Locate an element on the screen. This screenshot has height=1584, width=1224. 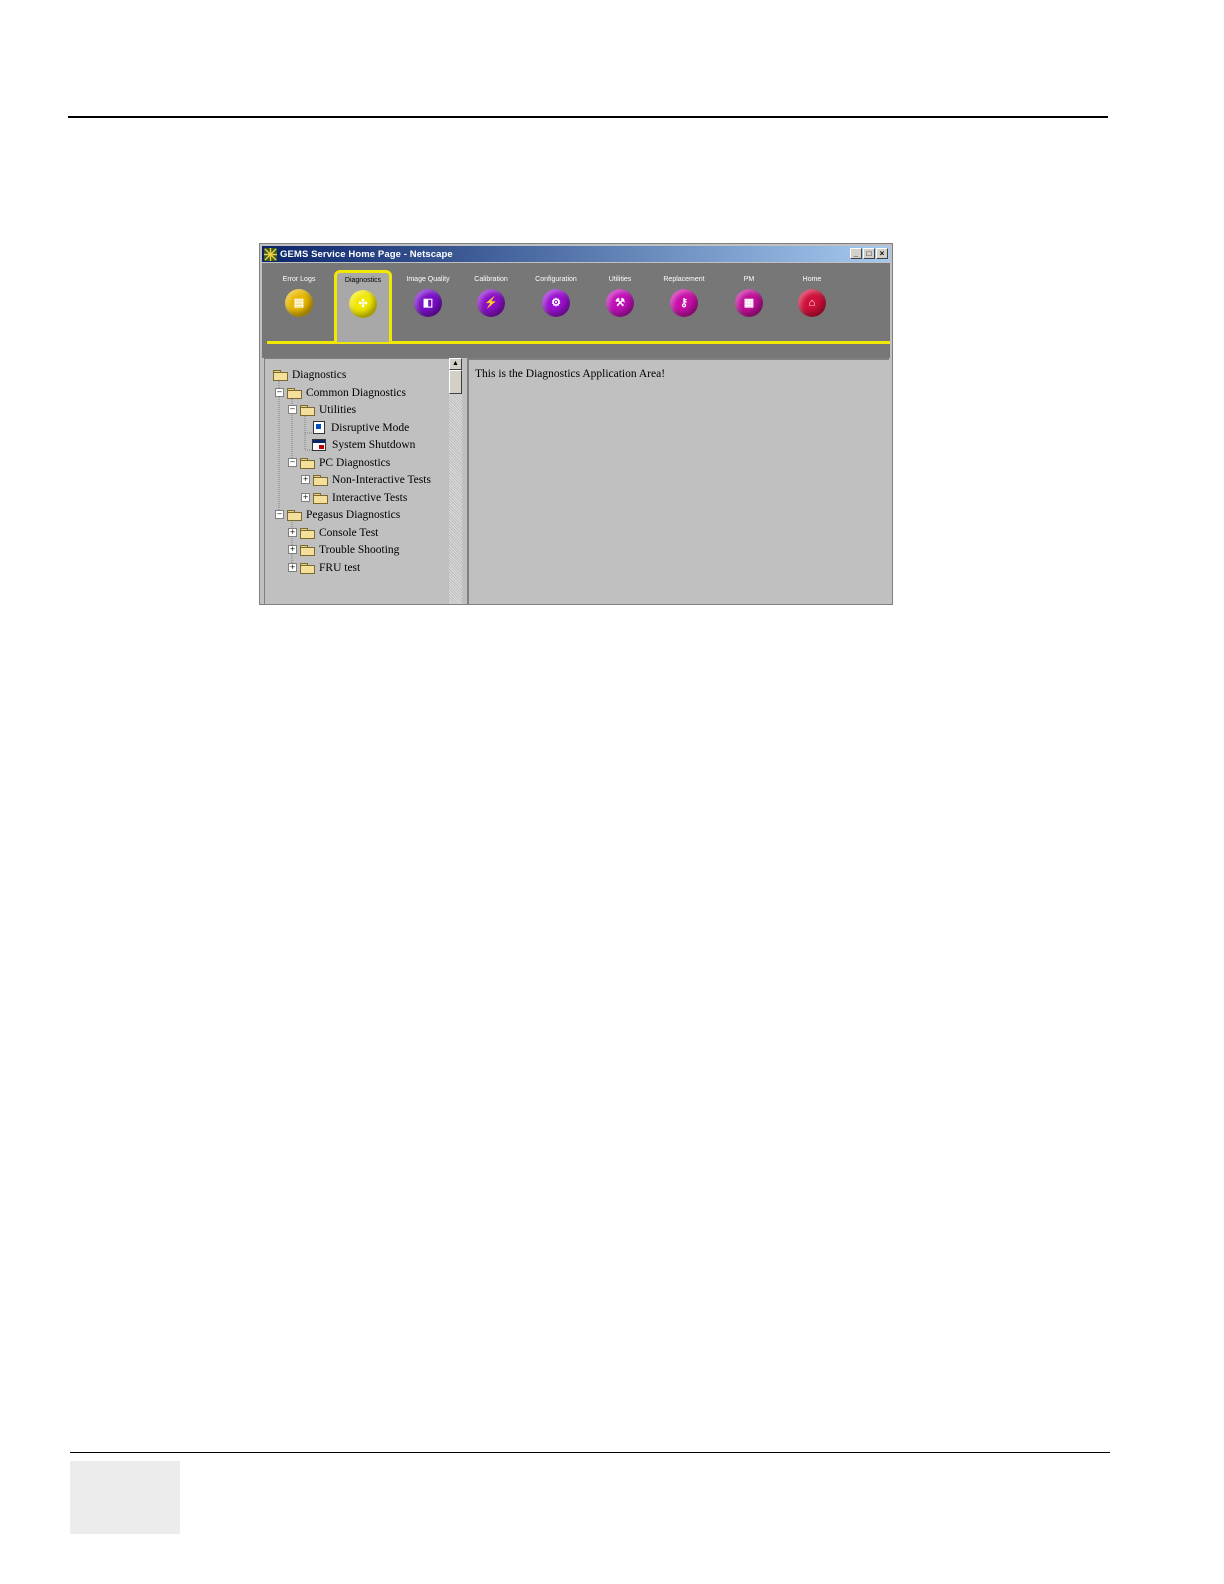
pm-icon: ▦ is located at coordinates (749, 303).